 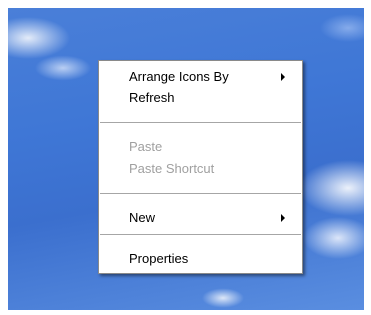 What do you see at coordinates (179, 76) in the screenshot?
I see `menu-item-label: Arrange Icons By` at bounding box center [179, 76].